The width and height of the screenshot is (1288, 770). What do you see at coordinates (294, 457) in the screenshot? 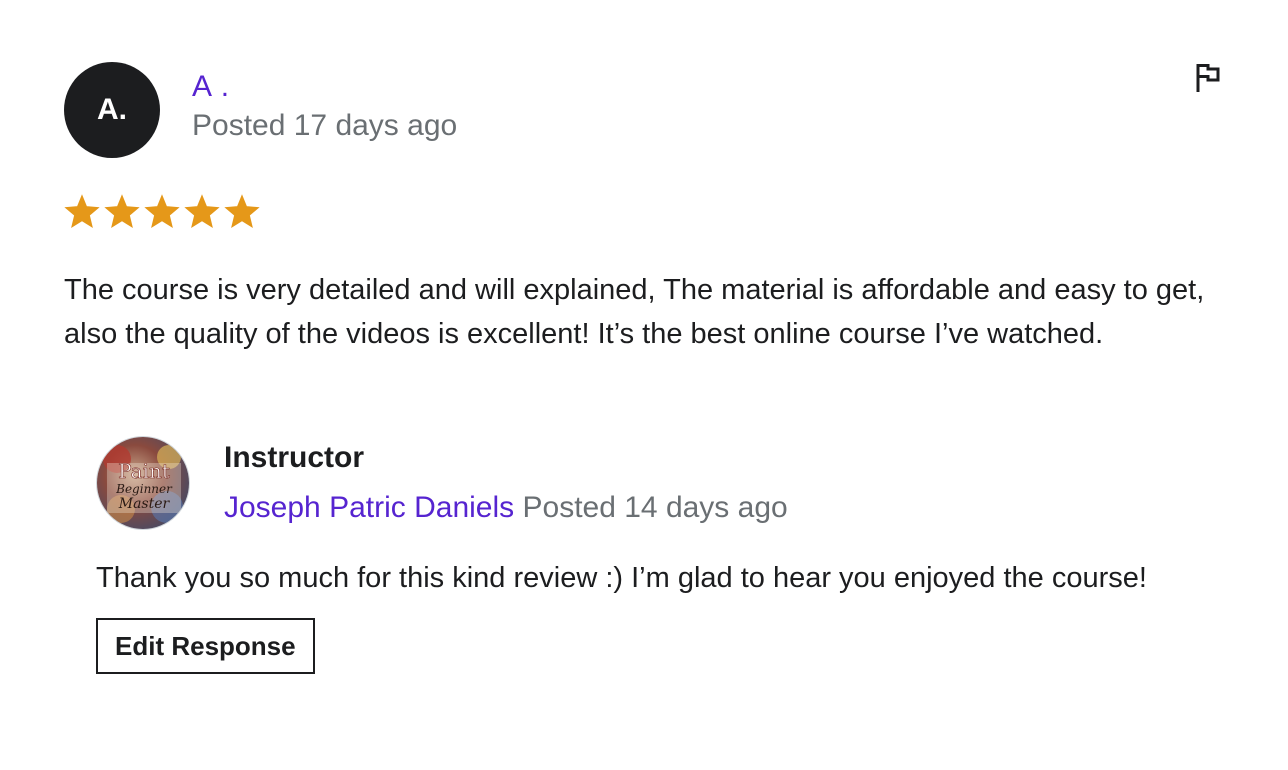
I see `instructor-role-label: Instructor` at bounding box center [294, 457].